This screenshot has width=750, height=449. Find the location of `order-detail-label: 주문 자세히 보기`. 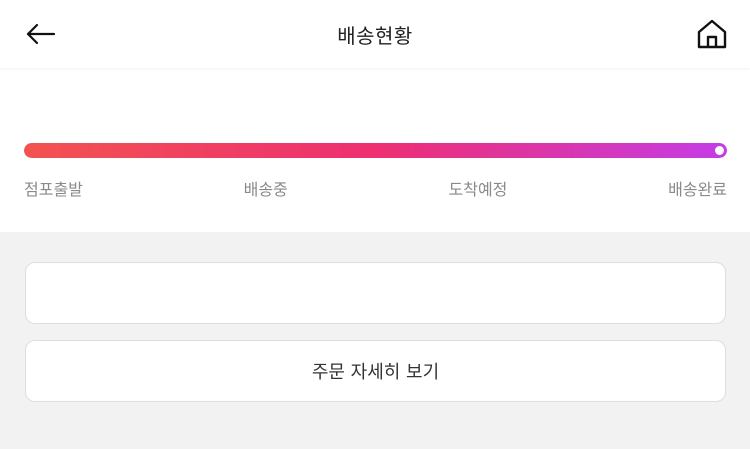

order-detail-label: 주문 자세히 보기 is located at coordinates (375, 372).